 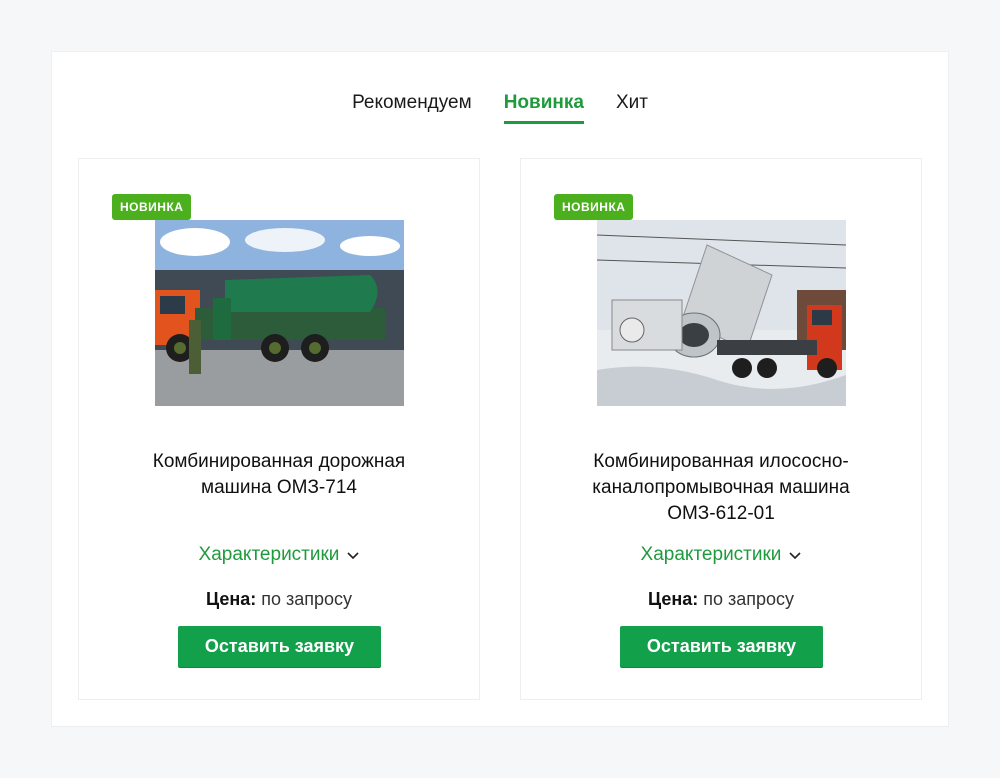 I want to click on tab-hit: Хит, so click(x=632, y=107).